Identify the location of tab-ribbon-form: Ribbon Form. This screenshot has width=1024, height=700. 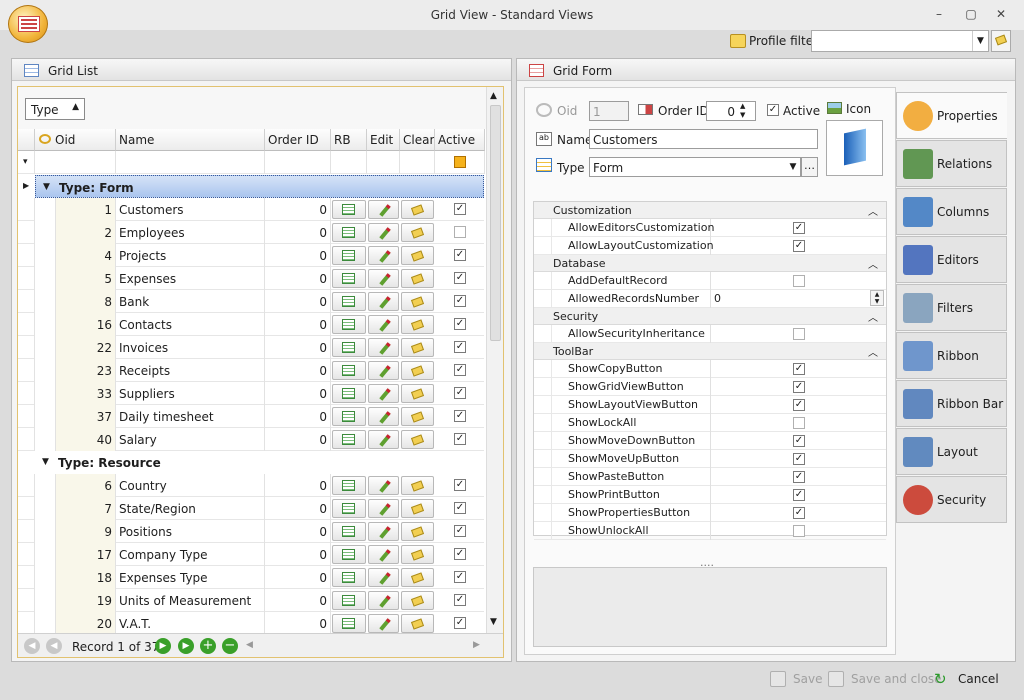
(951, 371).